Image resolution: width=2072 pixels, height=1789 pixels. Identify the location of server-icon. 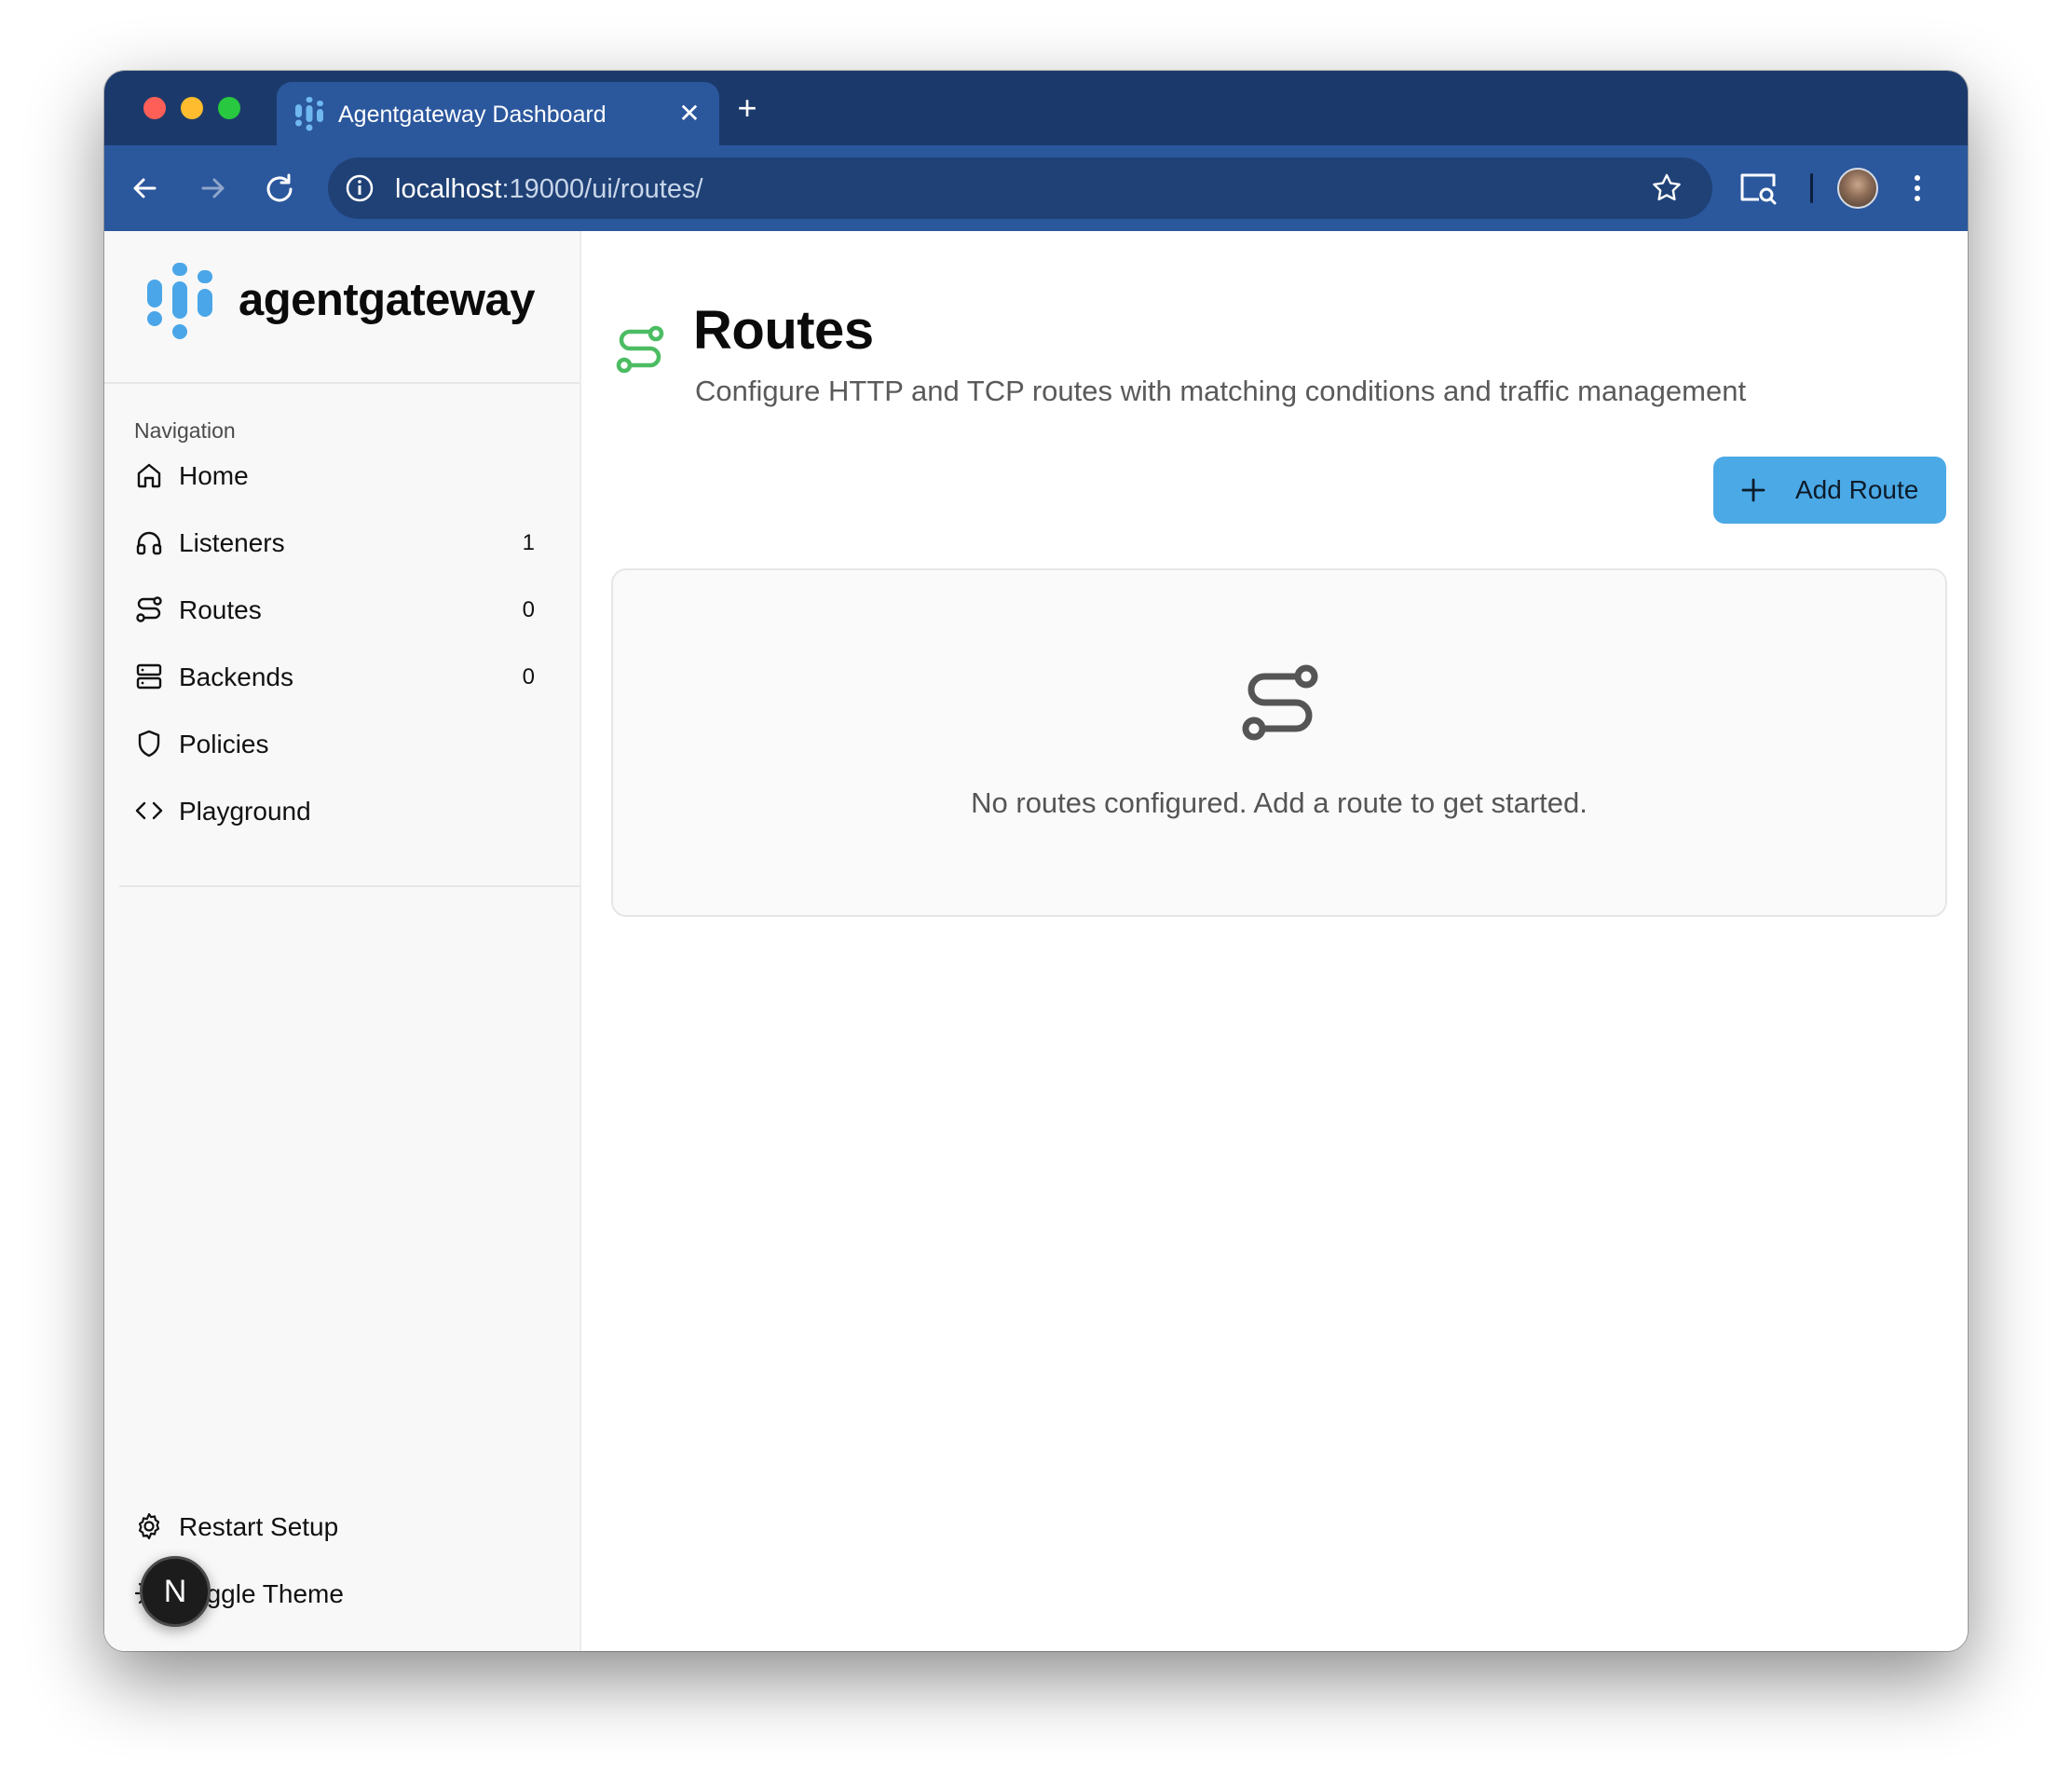
(149, 676).